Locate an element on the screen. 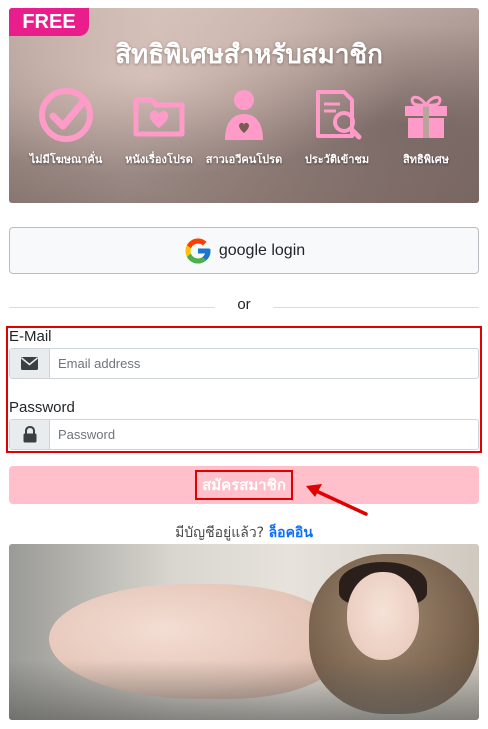  password-label: Password is located at coordinates (42, 407).